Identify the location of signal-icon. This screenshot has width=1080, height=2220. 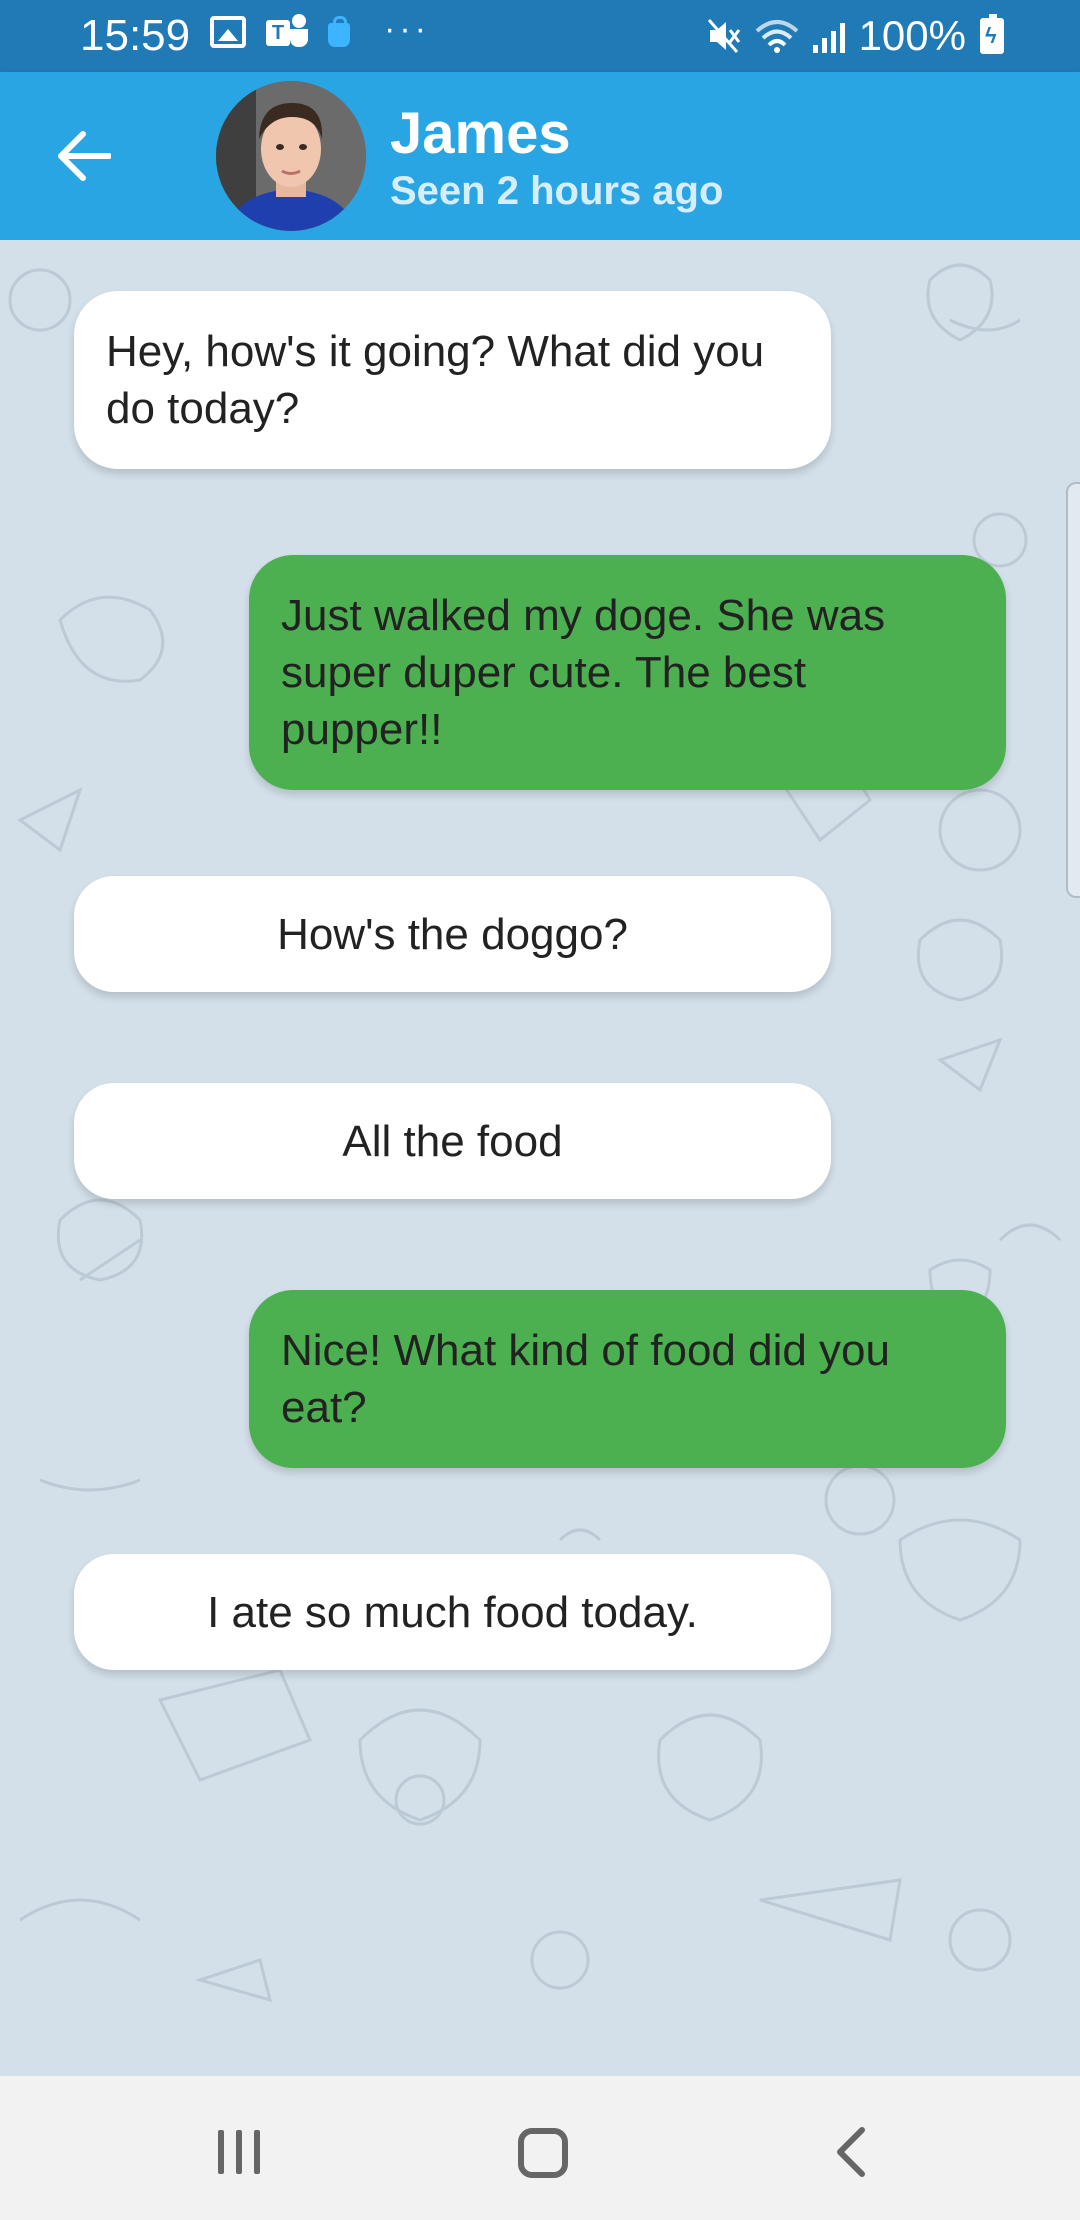
(828, 36).